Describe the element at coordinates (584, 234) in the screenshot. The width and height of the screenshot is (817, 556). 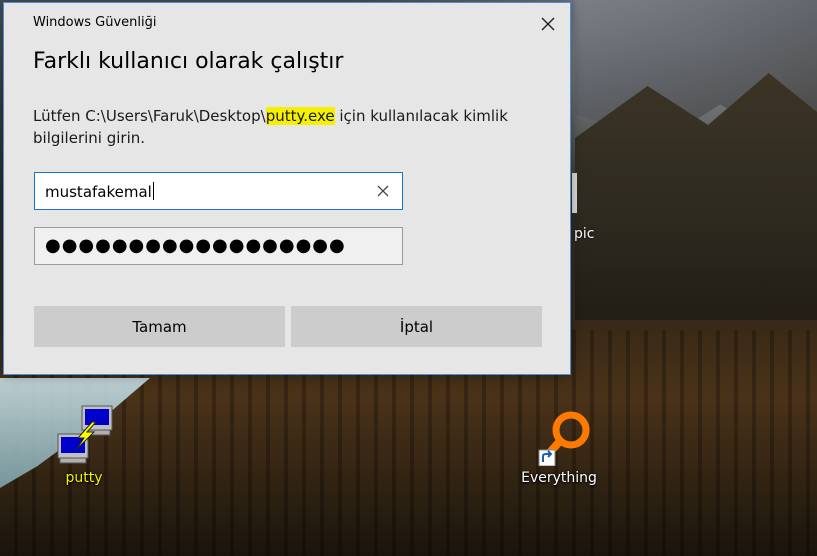
I see `hidden-desktop-icon-label: pic` at that location.